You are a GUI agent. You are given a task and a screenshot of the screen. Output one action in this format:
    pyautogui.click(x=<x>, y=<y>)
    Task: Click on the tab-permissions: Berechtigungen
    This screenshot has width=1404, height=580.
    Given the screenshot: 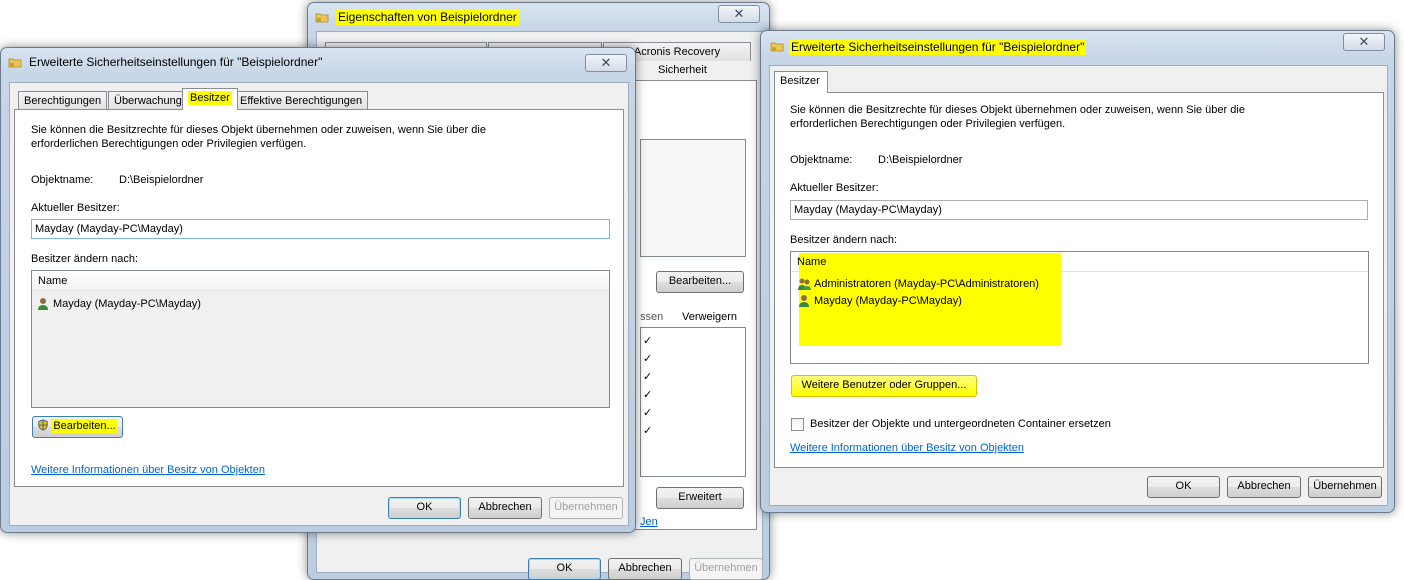 What is the action you would take?
    pyautogui.click(x=63, y=100)
    